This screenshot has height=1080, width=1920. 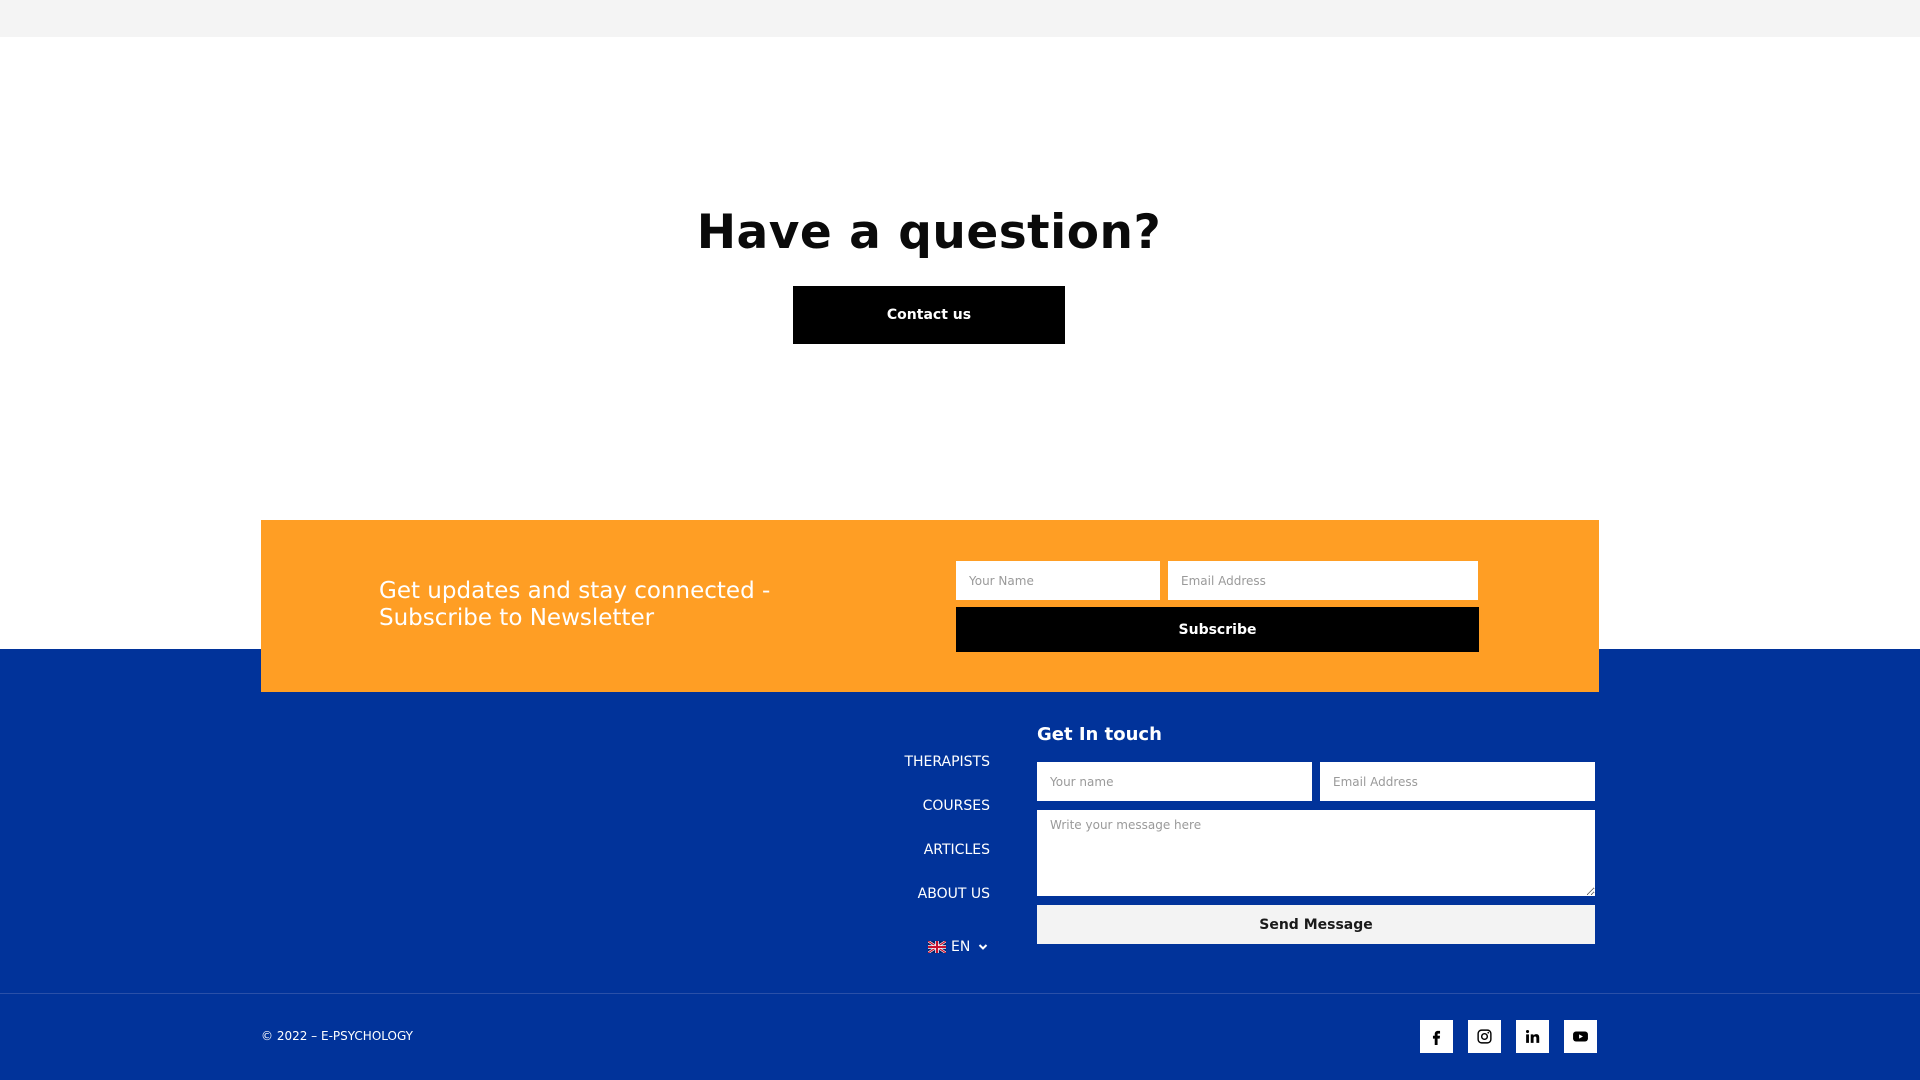 What do you see at coordinates (1316, 924) in the screenshot?
I see `send-message-button: Send Message` at bounding box center [1316, 924].